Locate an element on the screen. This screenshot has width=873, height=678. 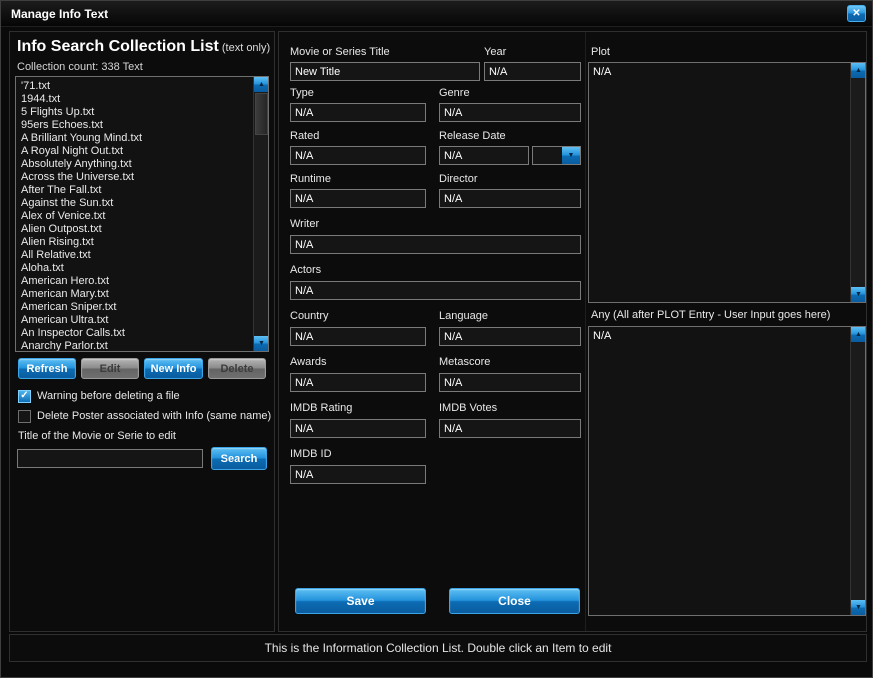
list-item: After The Fall.txt is located at coordinates (135, 190).